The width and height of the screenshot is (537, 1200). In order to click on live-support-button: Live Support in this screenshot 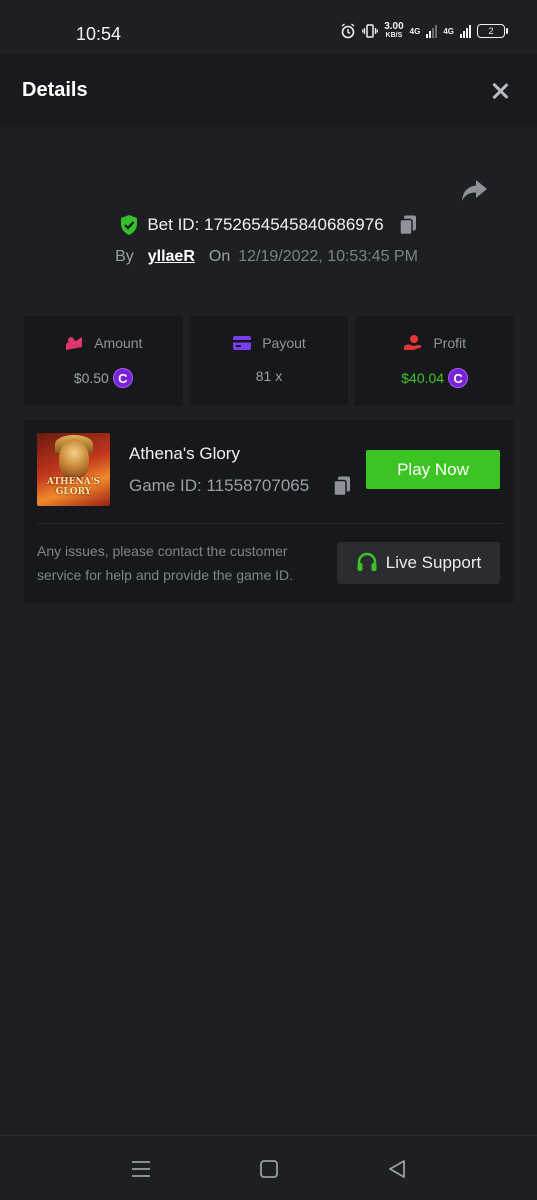, I will do `click(418, 563)`.